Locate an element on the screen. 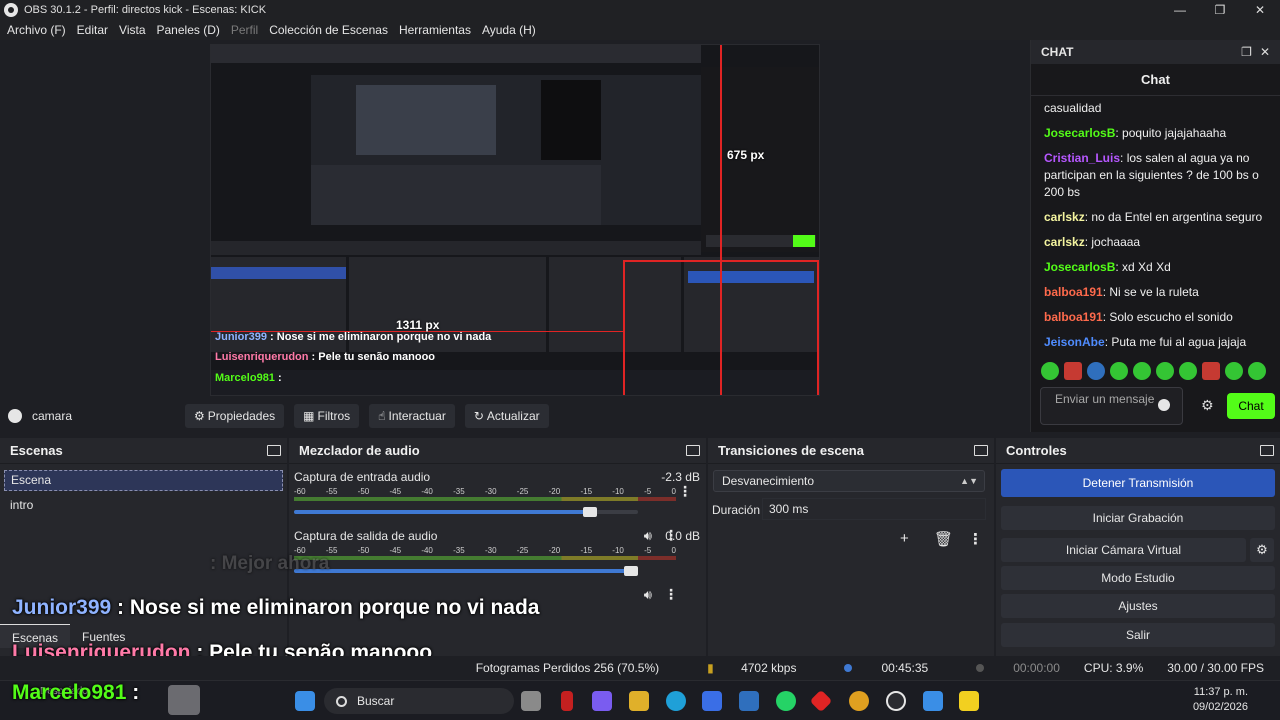 The image size is (1280, 720). menu-scene-collection: Colección de Escenas is located at coordinates (328, 30).